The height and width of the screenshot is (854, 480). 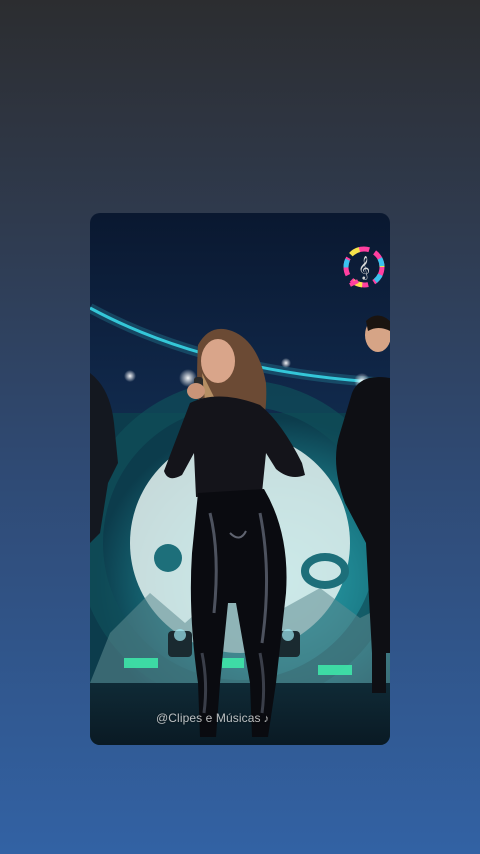 What do you see at coordinates (266, 719) in the screenshot?
I see `music-note-icon: ♪` at bounding box center [266, 719].